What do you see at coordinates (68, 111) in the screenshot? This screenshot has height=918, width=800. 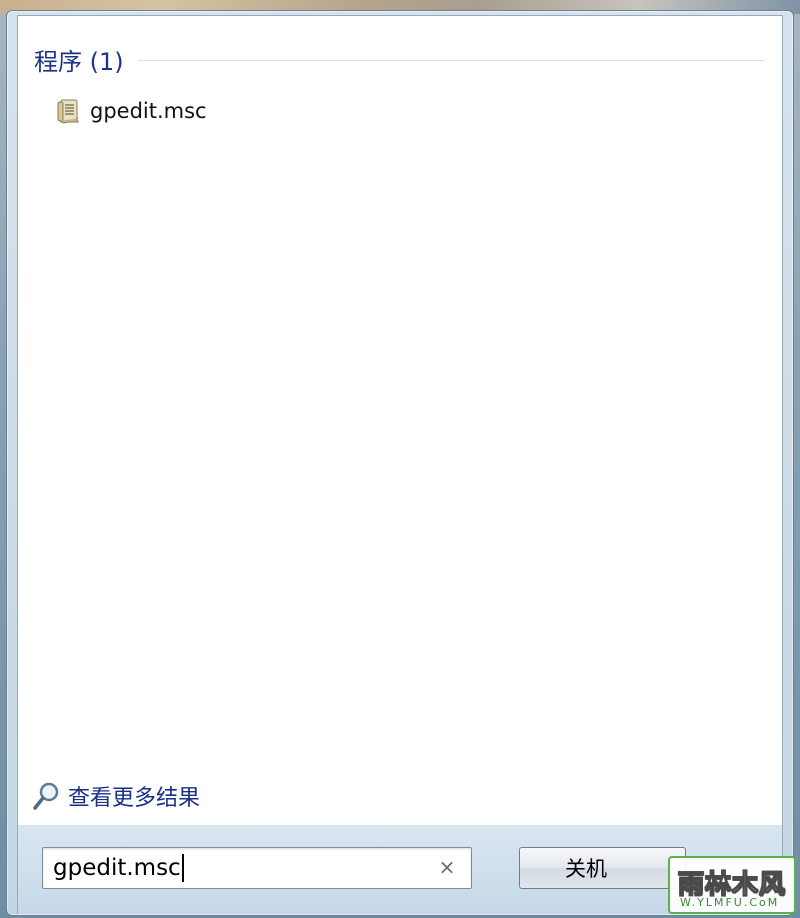 I see `msc-console-icon` at bounding box center [68, 111].